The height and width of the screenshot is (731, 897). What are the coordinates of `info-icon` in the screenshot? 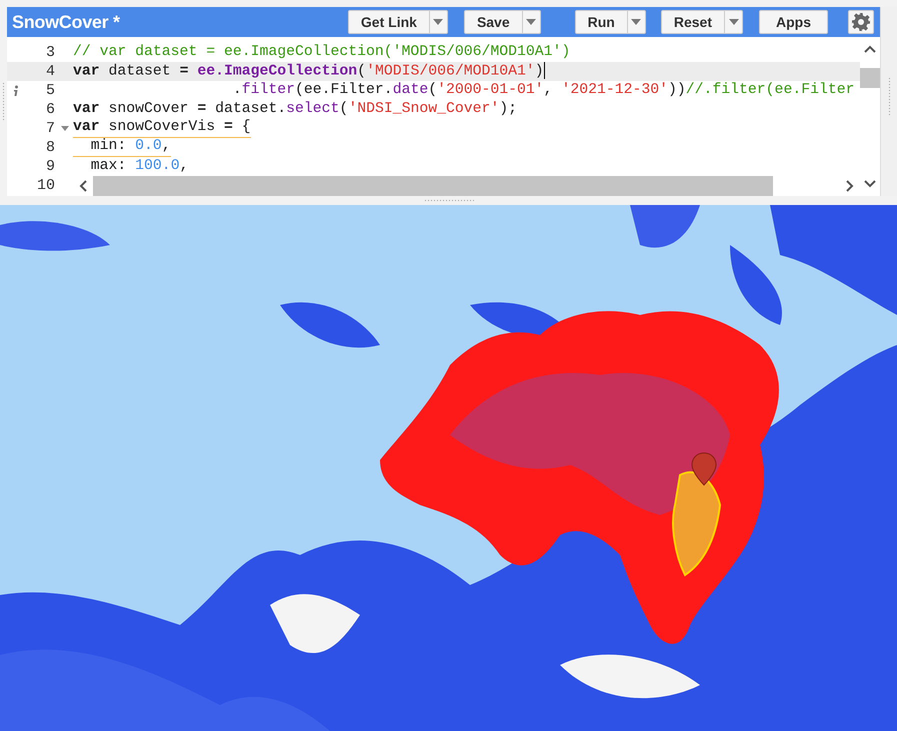 It's located at (16, 90).